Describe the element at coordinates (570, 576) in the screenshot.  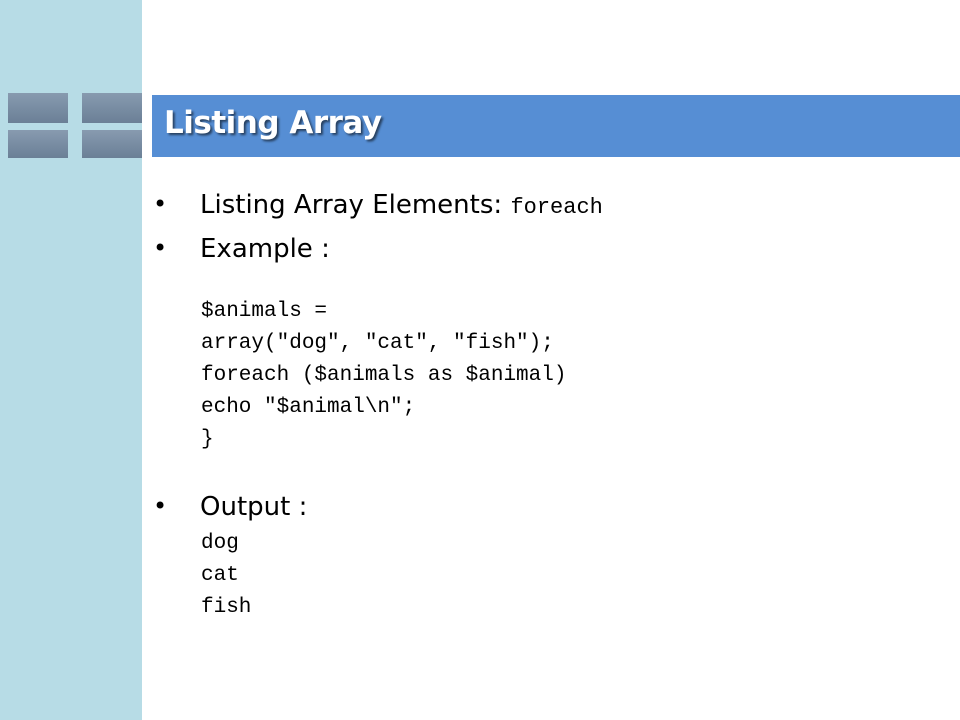
I see `output-block: dog cat fish` at that location.